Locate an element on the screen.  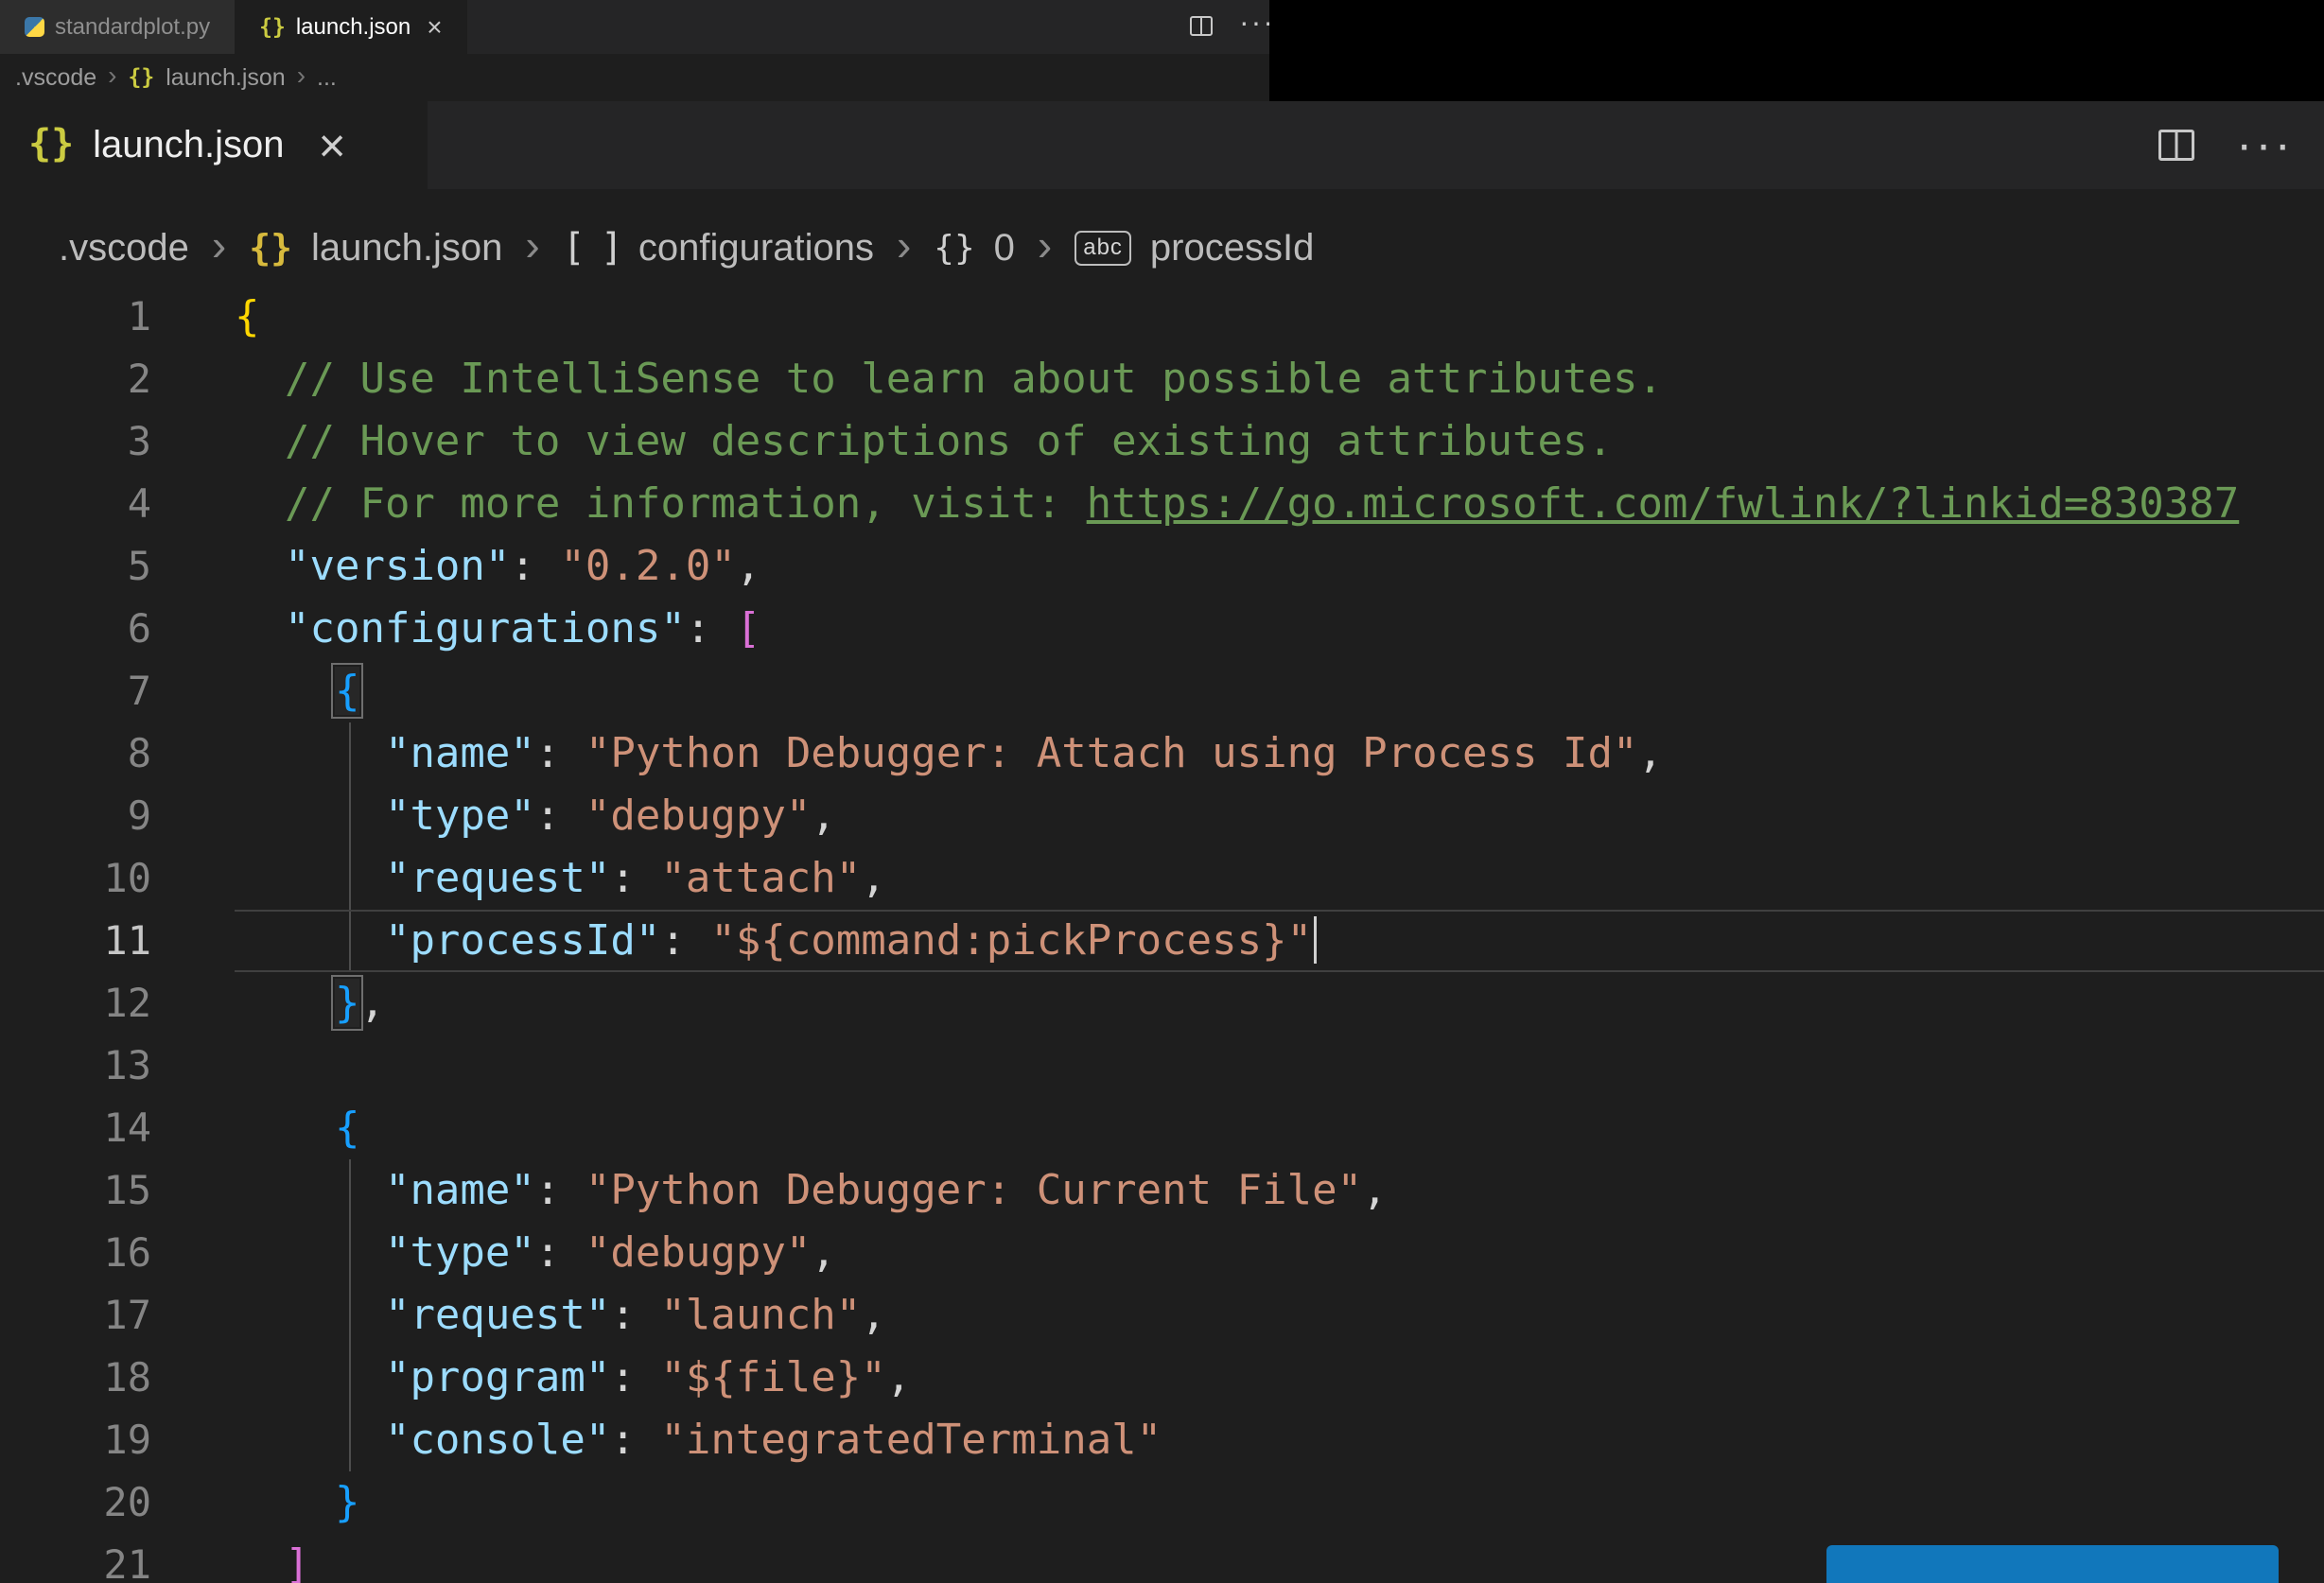
line-number: 16 is located at coordinates (75, 1253).